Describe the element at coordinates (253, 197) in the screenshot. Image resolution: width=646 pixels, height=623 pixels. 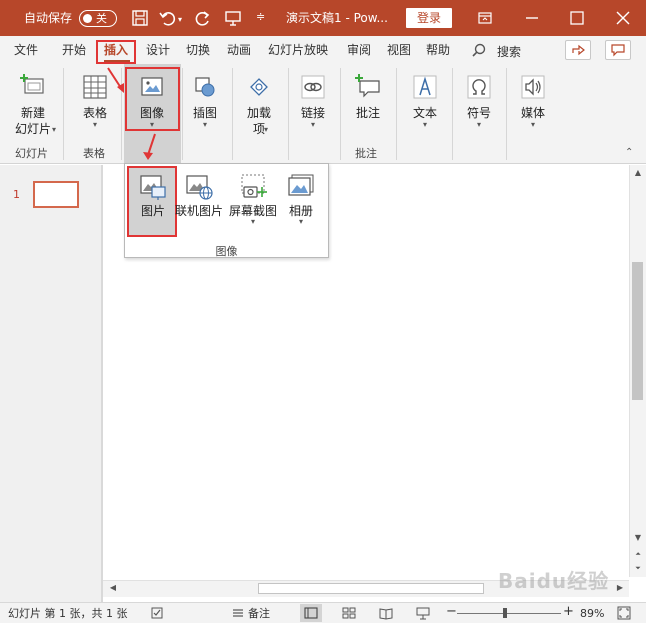
I see `dropdown-item-screenshot: 屏幕截图 ▾` at that location.